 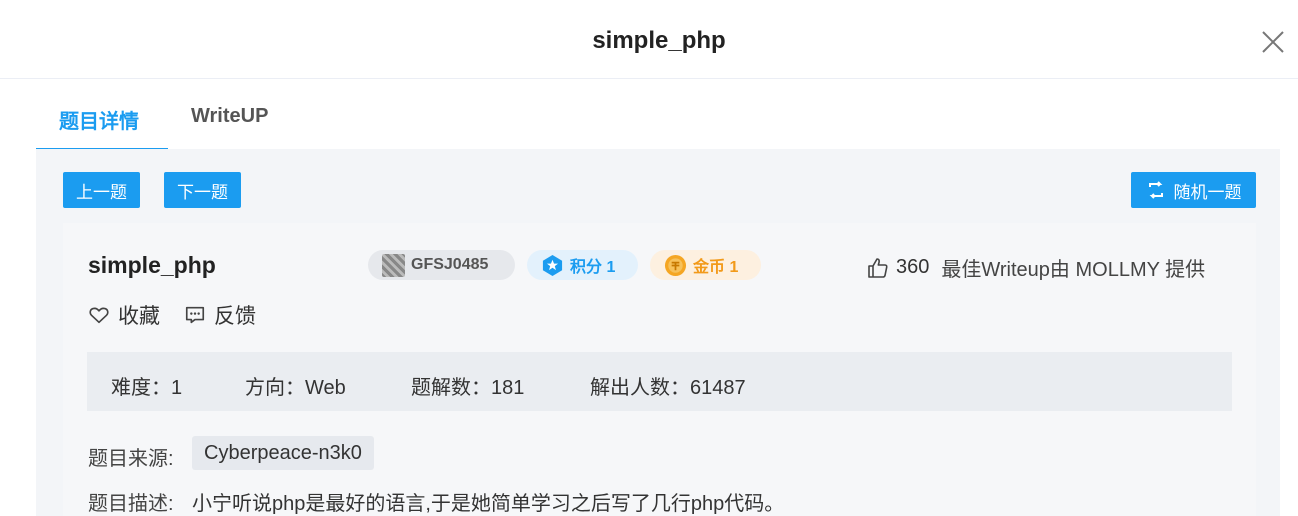 I want to click on solves-stat: 题解数：181, so click(x=468, y=388).